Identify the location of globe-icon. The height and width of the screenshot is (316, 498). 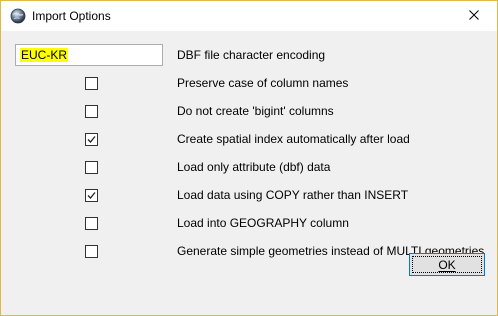
(18, 16).